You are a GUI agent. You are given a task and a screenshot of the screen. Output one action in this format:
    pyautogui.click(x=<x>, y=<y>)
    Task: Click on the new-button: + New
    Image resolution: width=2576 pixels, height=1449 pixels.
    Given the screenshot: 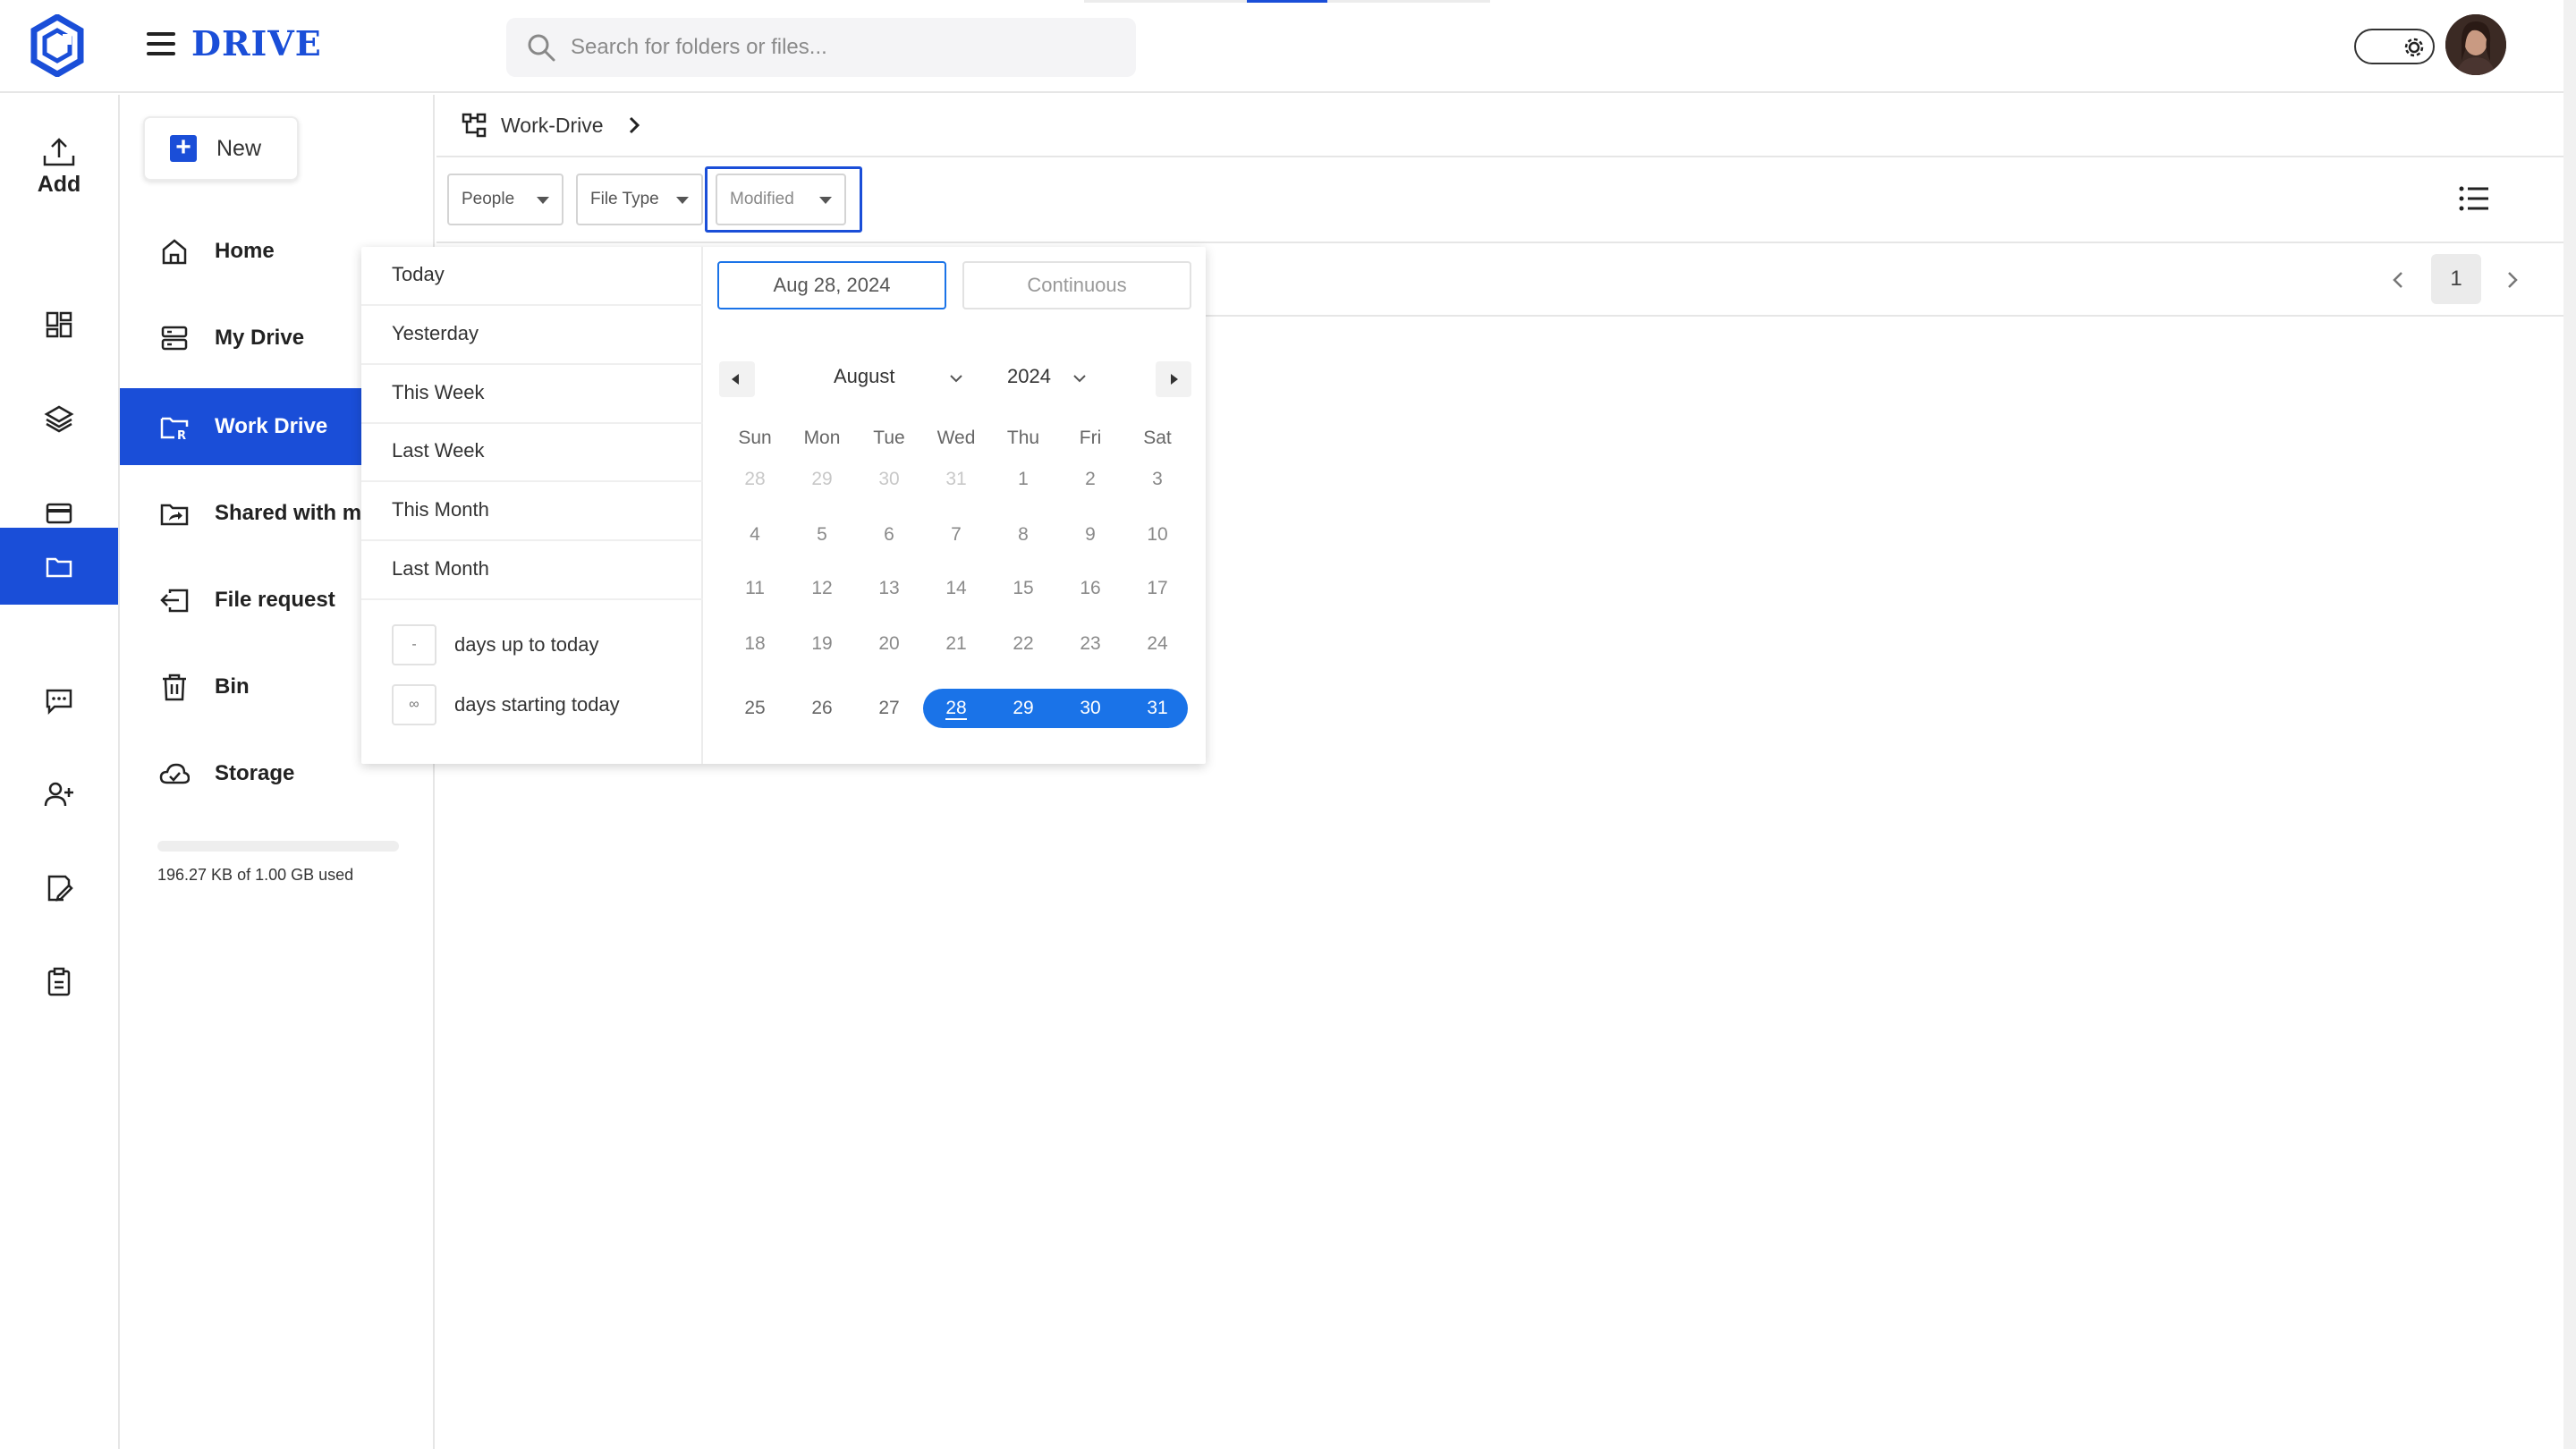 What is the action you would take?
    pyautogui.click(x=221, y=148)
    